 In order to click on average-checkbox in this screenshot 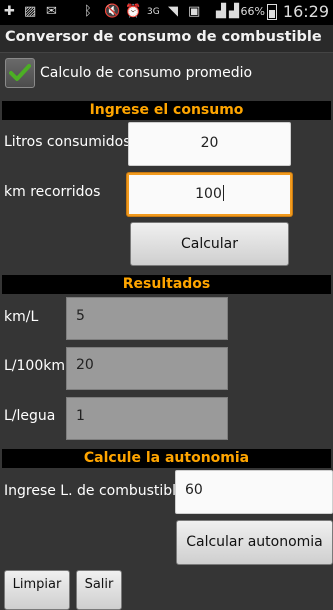, I will do `click(20, 73)`.